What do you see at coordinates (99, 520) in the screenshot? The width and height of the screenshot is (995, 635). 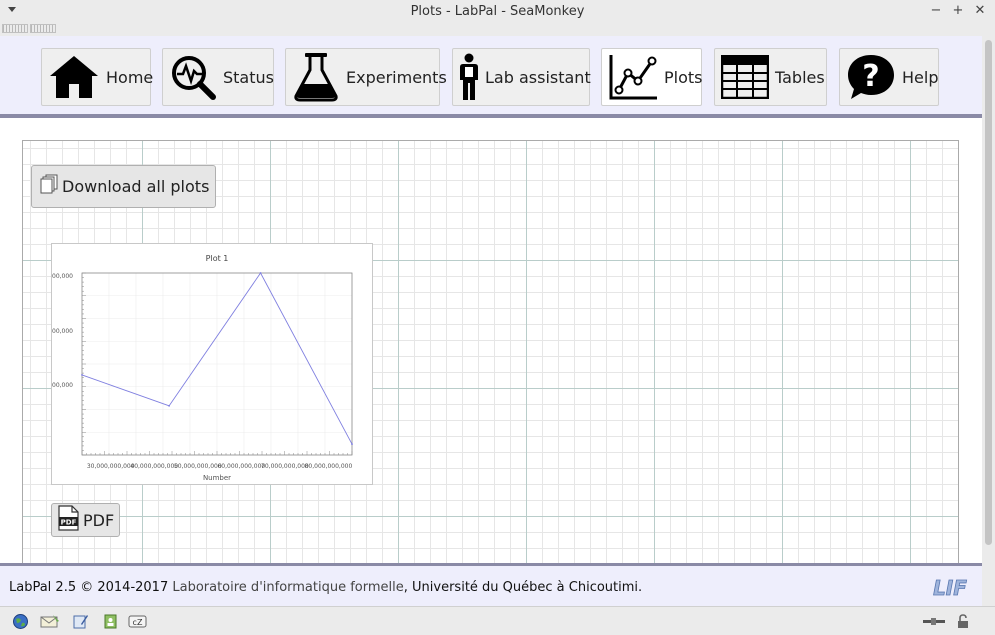 I see `pdf-download-label: PDF` at bounding box center [99, 520].